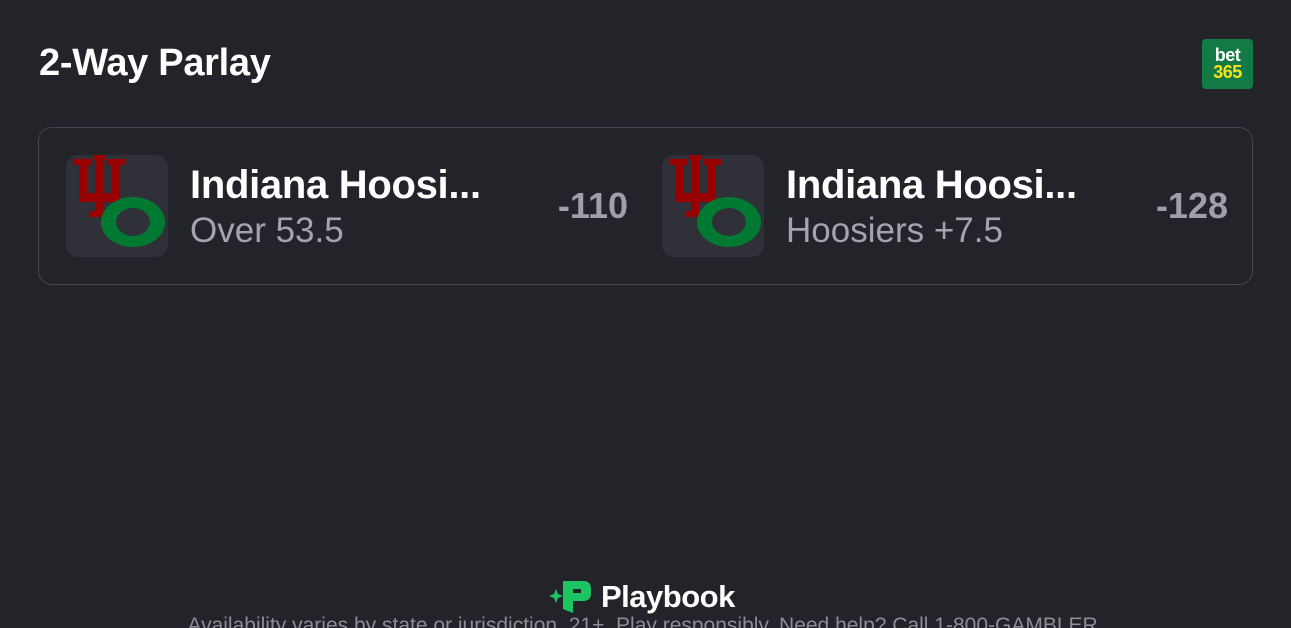 This screenshot has height=628, width=1291. What do you see at coordinates (1227, 72) in the screenshot?
I see `brand-line-2: 365` at bounding box center [1227, 72].